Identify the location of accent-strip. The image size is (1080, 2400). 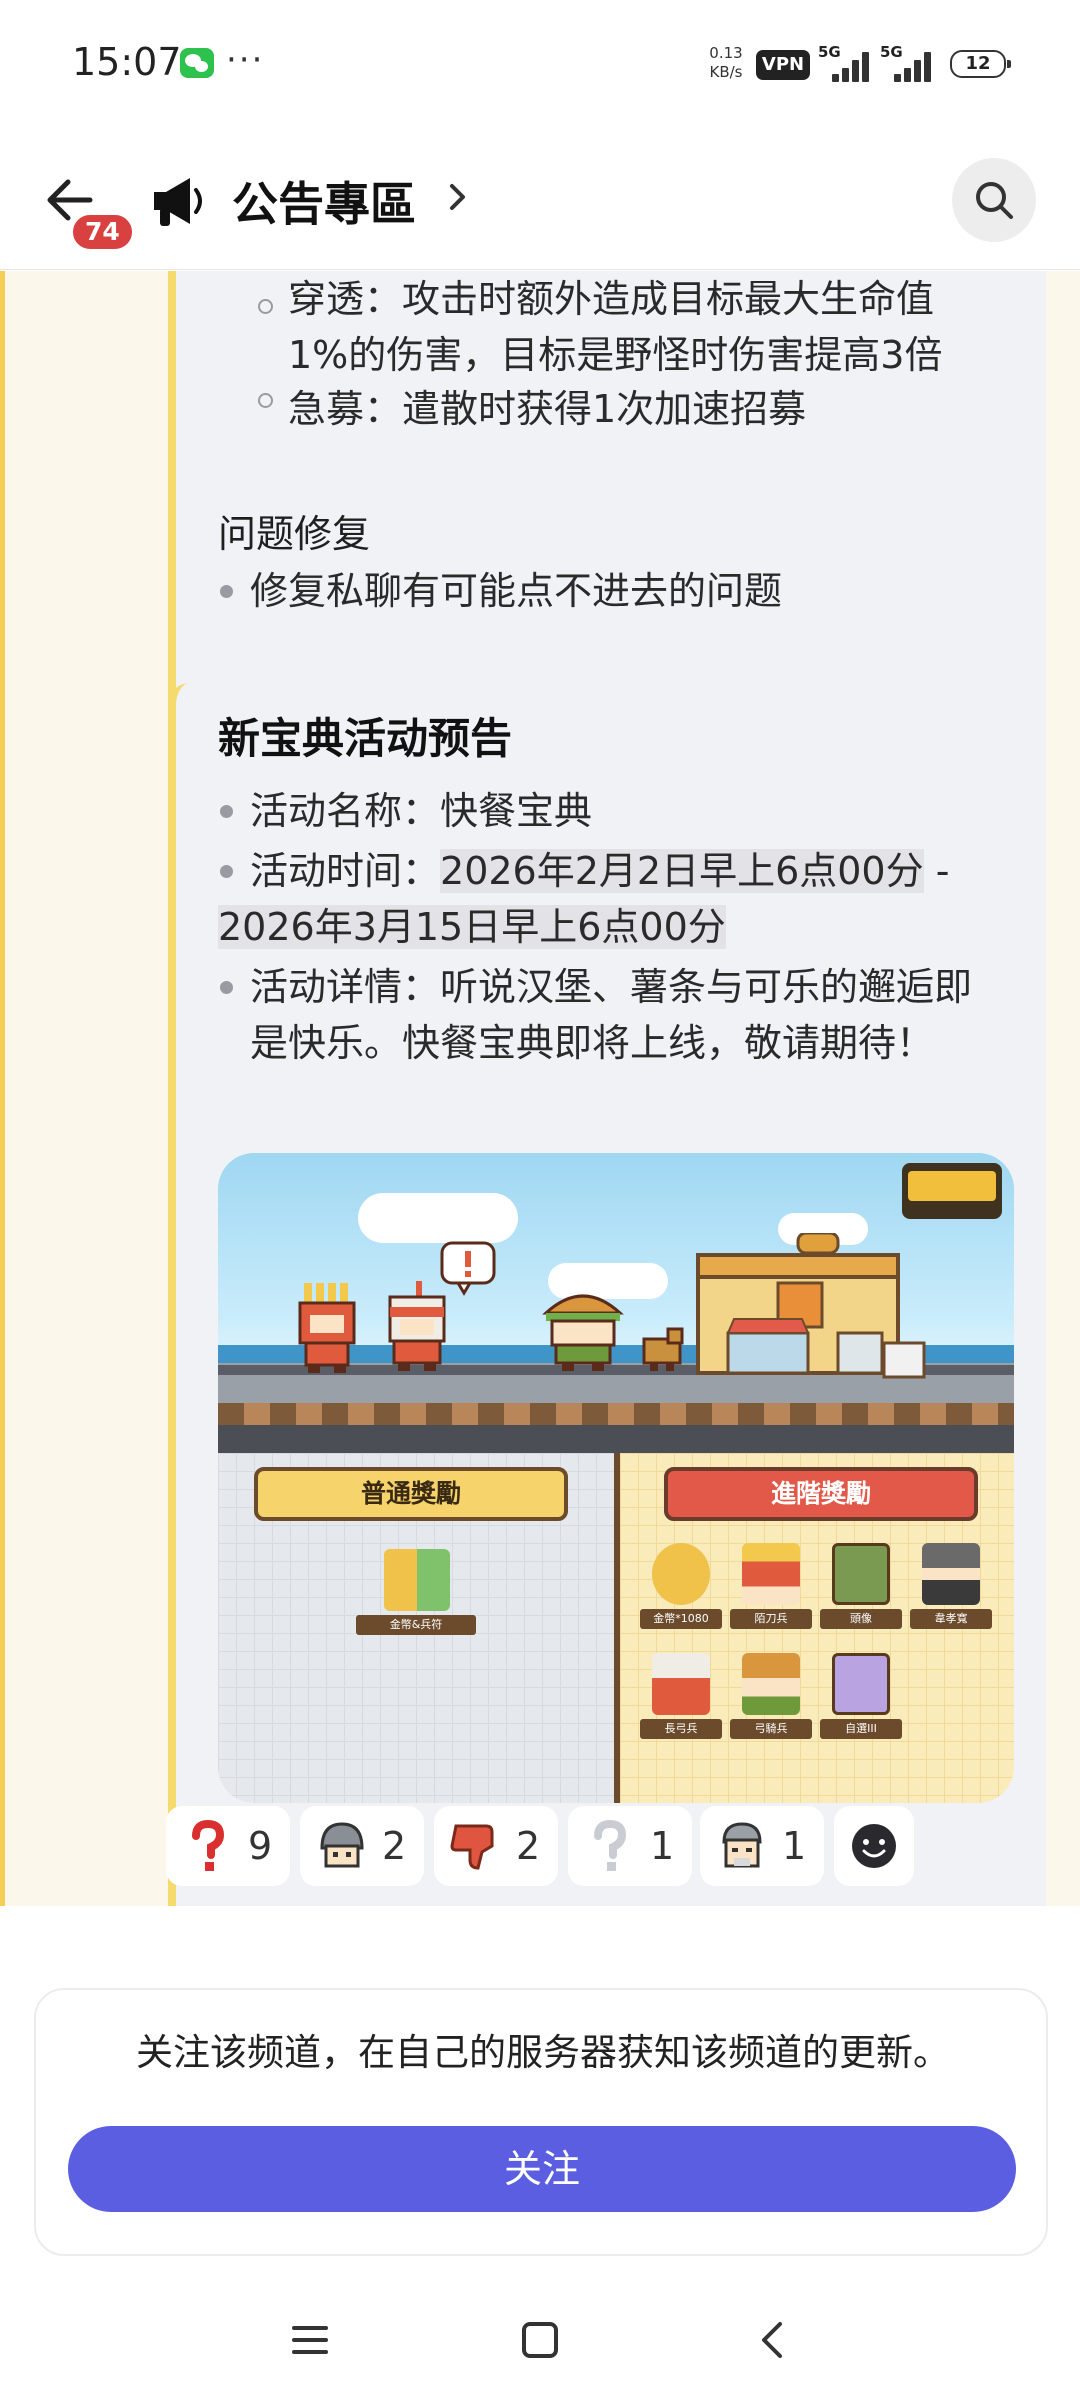
(2, 1088).